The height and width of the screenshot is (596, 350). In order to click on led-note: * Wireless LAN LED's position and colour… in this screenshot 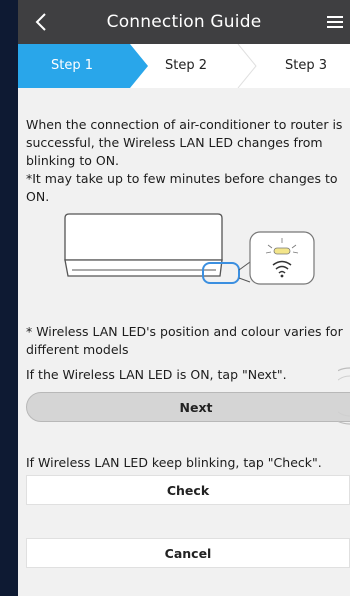, I will do `click(184, 340)`.